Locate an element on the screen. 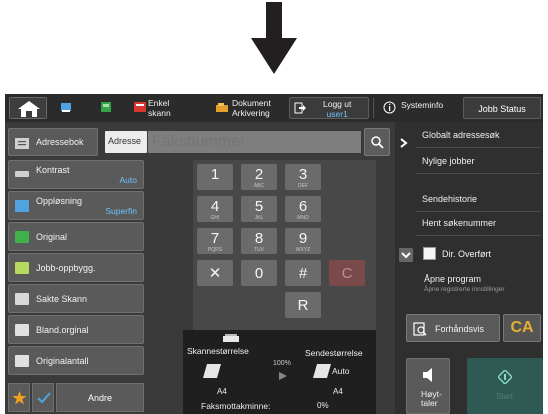  opplosning-button: Oppløsning Superfin is located at coordinates (76, 205).